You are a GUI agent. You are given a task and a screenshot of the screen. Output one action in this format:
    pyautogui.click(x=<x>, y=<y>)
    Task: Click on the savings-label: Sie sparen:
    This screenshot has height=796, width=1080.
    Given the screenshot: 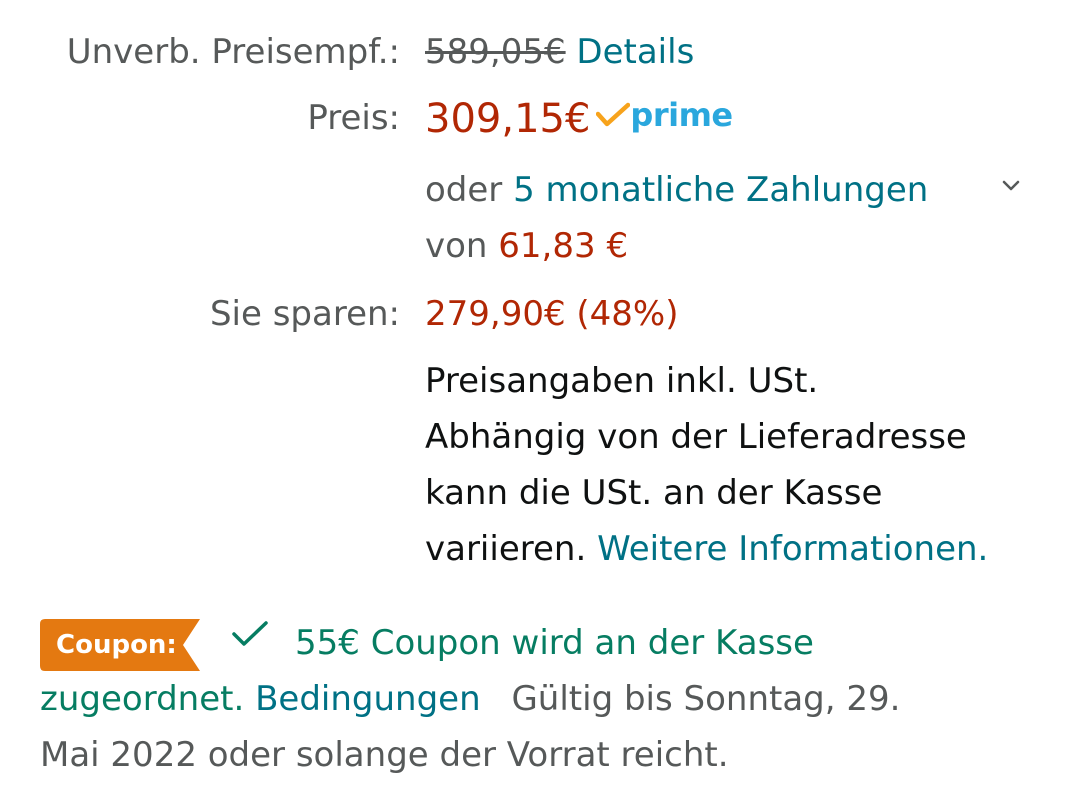 What is the action you would take?
    pyautogui.click(x=304, y=314)
    